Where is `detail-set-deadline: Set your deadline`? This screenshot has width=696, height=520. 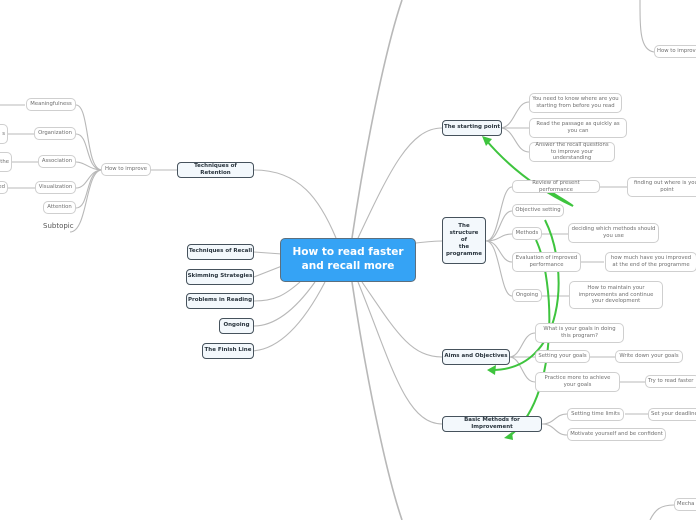 detail-set-deadline: Set your deadline is located at coordinates (672, 414).